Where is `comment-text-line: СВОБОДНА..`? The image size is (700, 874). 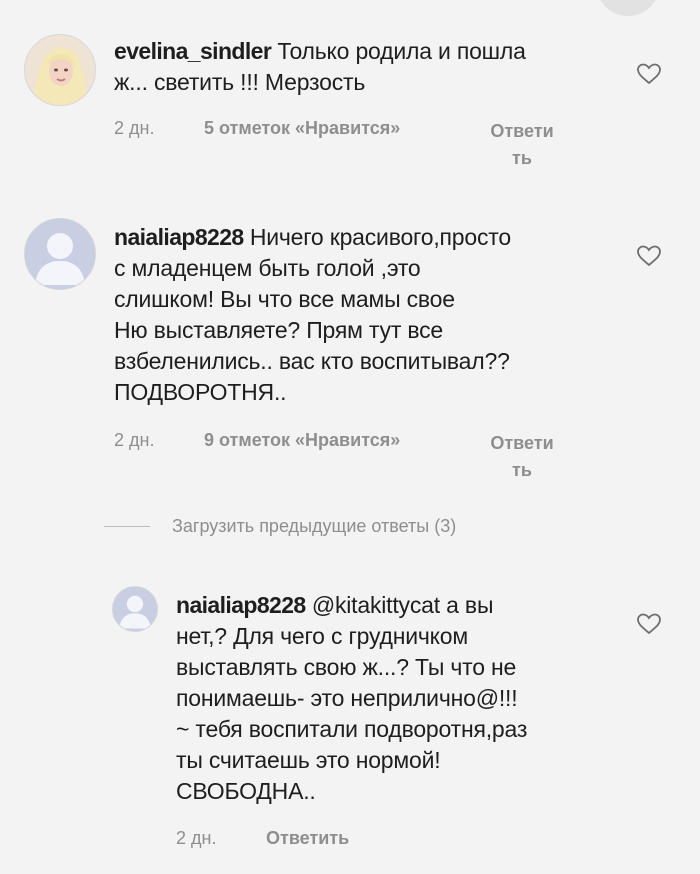 comment-text-line: СВОБОДНА.. is located at coordinates (246, 791).